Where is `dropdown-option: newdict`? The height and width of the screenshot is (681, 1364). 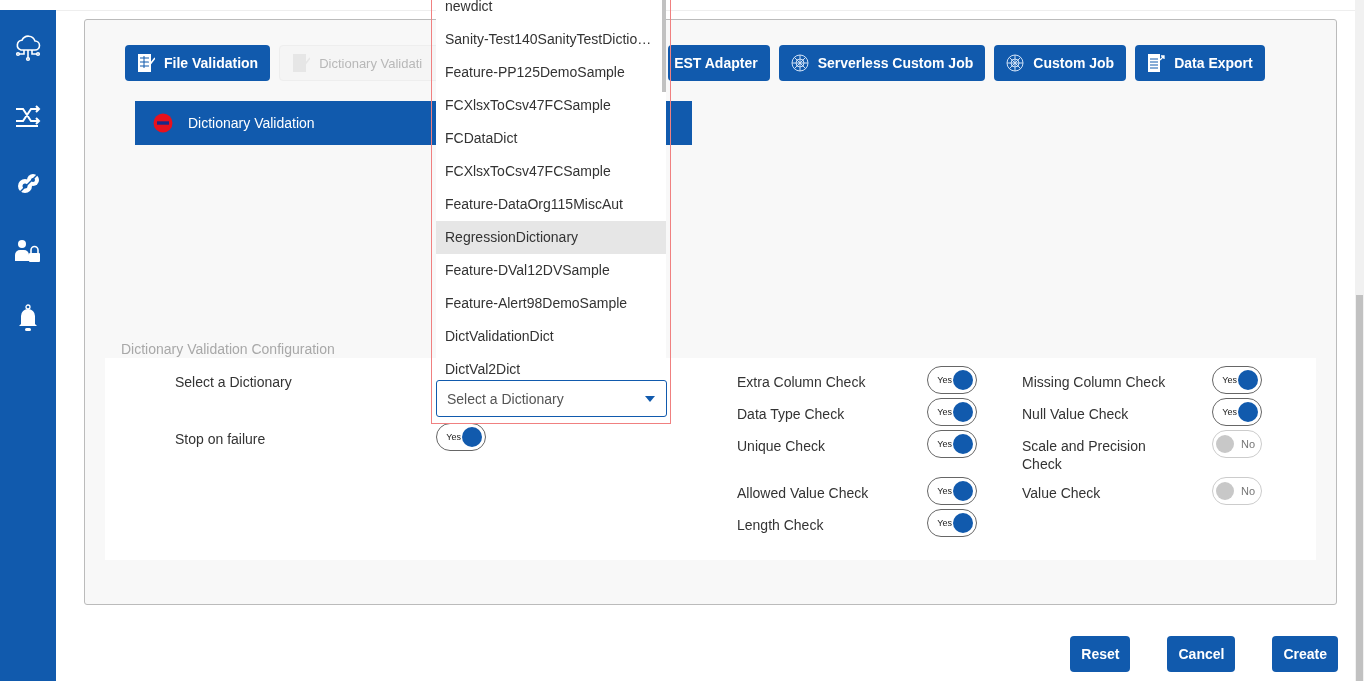
dropdown-option: newdict is located at coordinates (551, 11).